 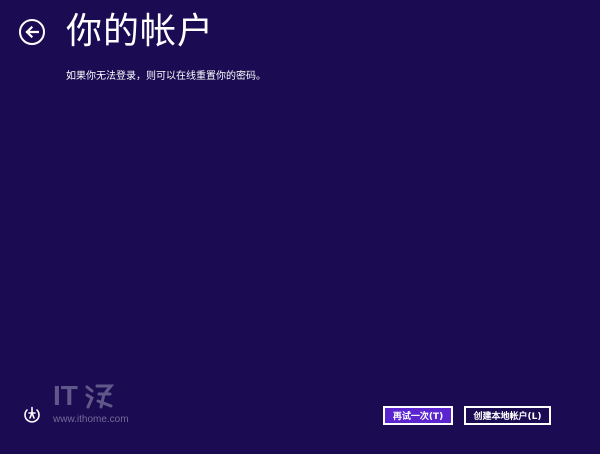 I want to click on back-button, so click(x=32, y=32).